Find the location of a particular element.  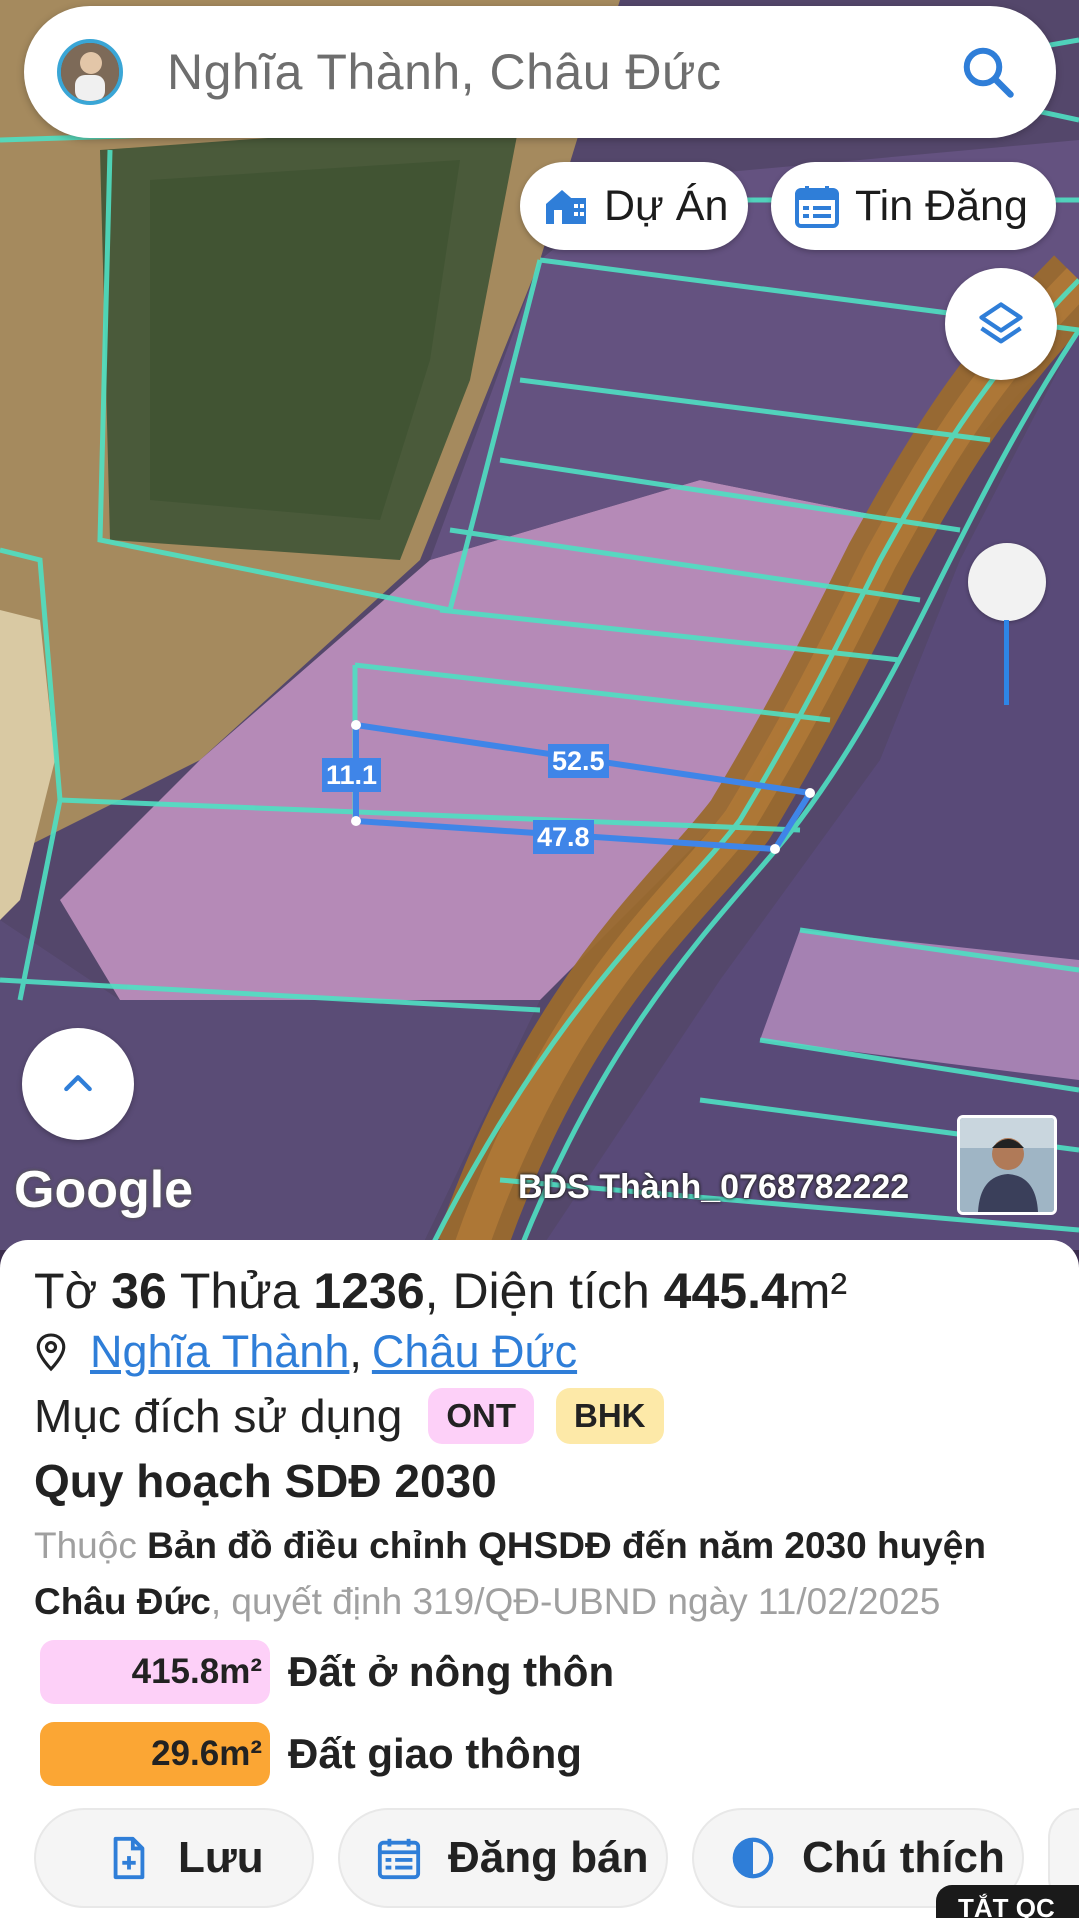

area-prefix: , Diện tích is located at coordinates (537, 1291).